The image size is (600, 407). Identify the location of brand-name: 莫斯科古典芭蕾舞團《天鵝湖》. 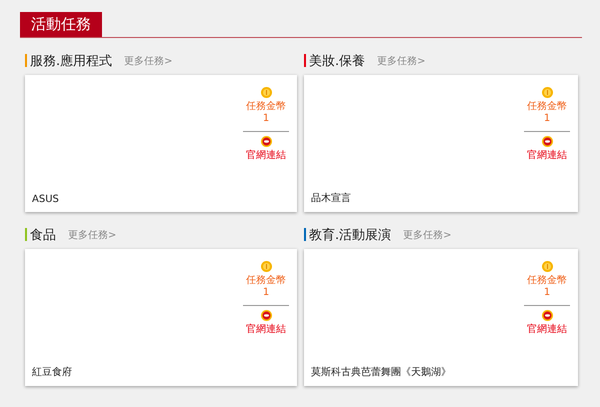
(381, 372).